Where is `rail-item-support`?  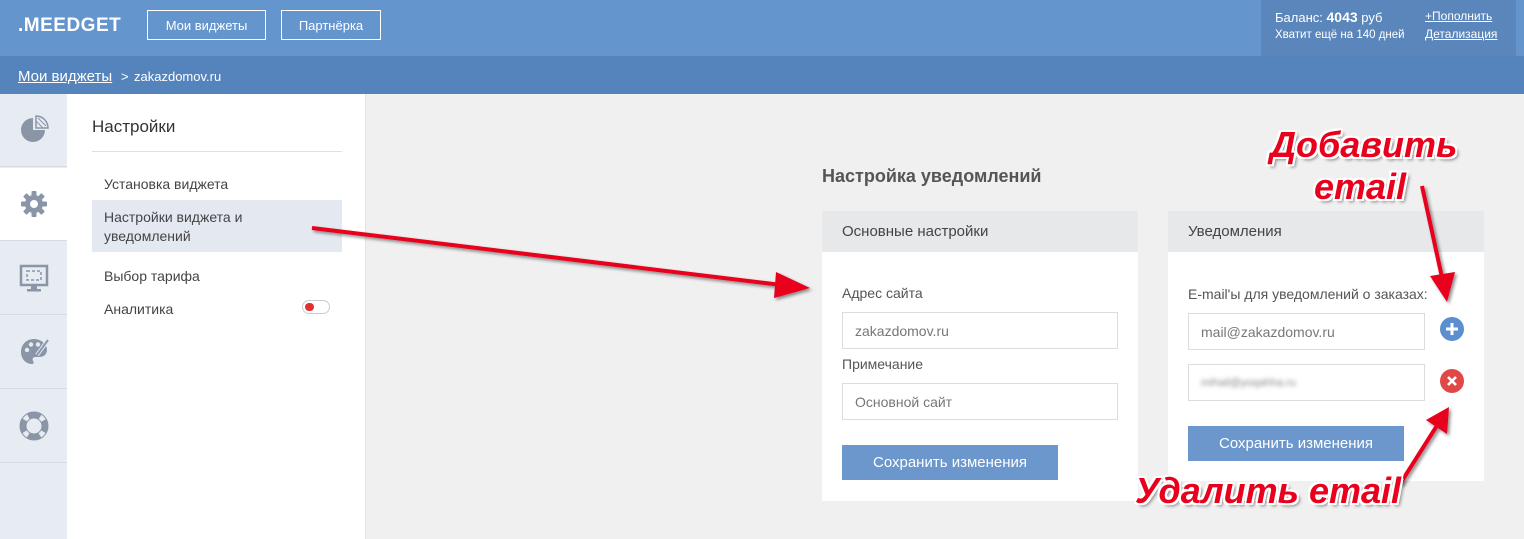 rail-item-support is located at coordinates (33, 426).